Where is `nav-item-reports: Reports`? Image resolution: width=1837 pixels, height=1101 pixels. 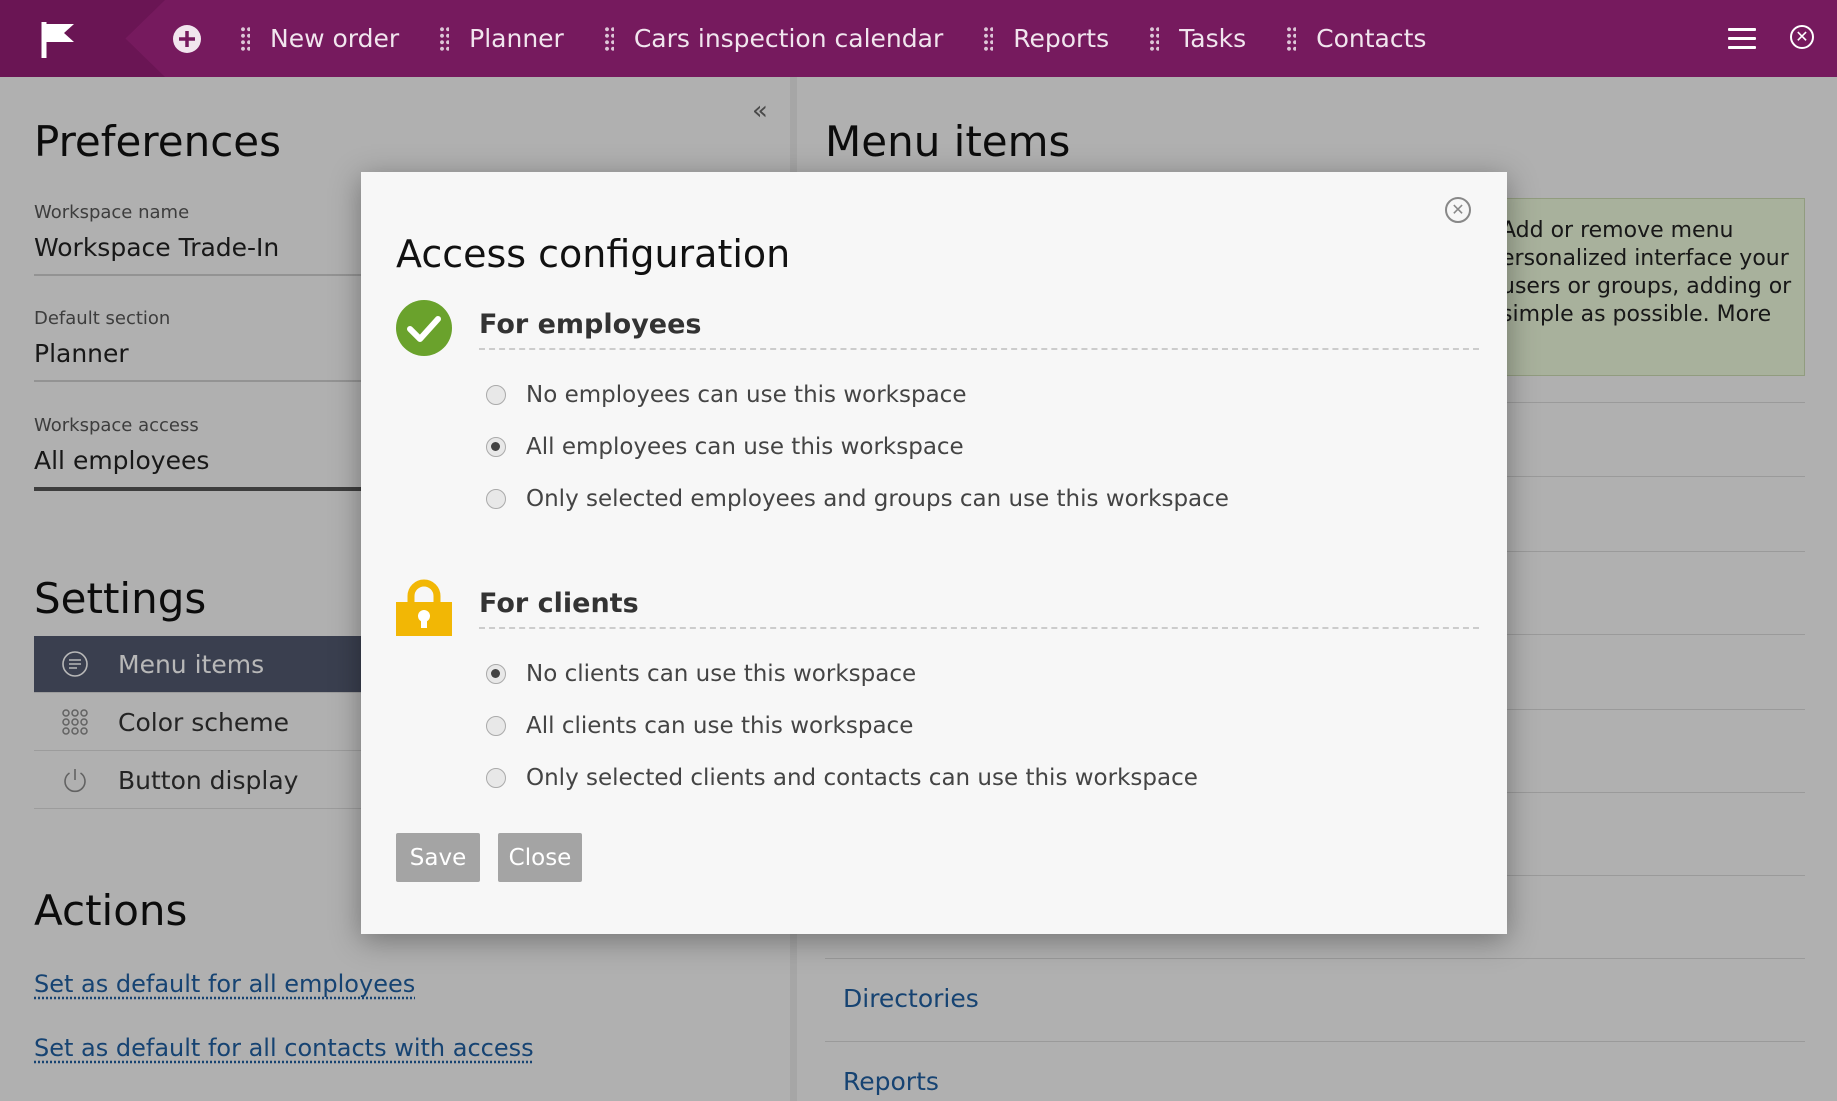 nav-item-reports: Reports is located at coordinates (1046, 38).